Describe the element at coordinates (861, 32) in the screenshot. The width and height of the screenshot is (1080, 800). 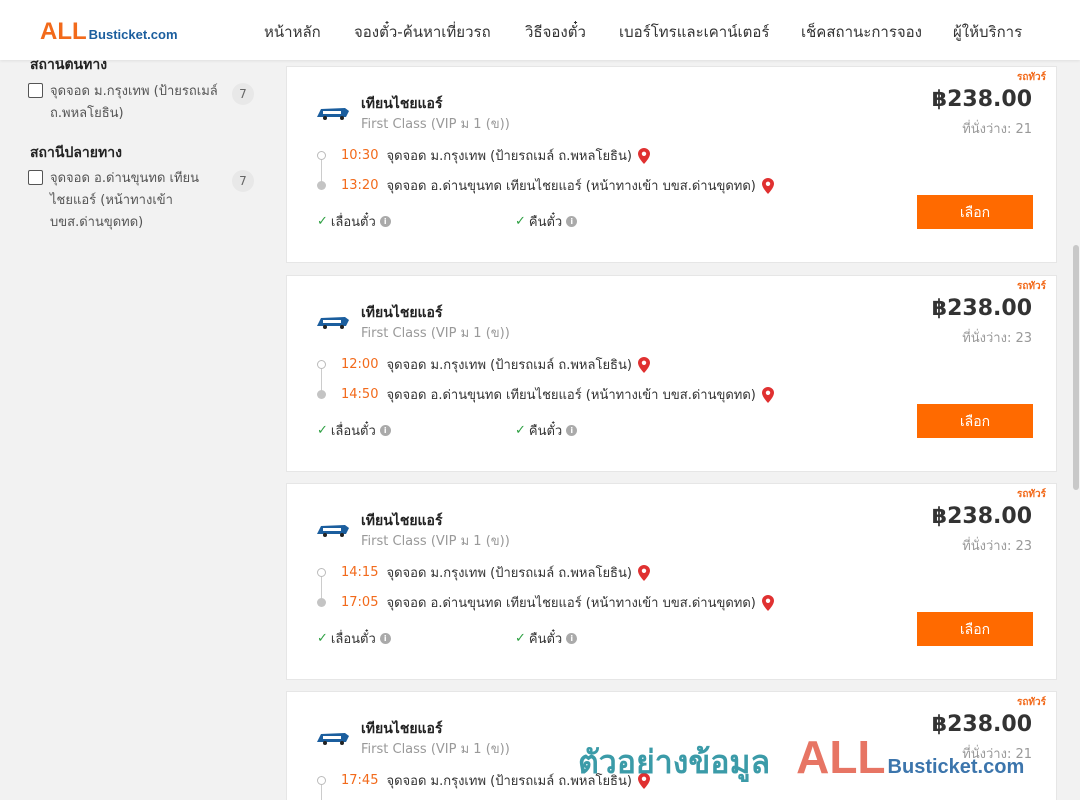
I see `nav-check-status: เช็คสถานะการจอง` at that location.